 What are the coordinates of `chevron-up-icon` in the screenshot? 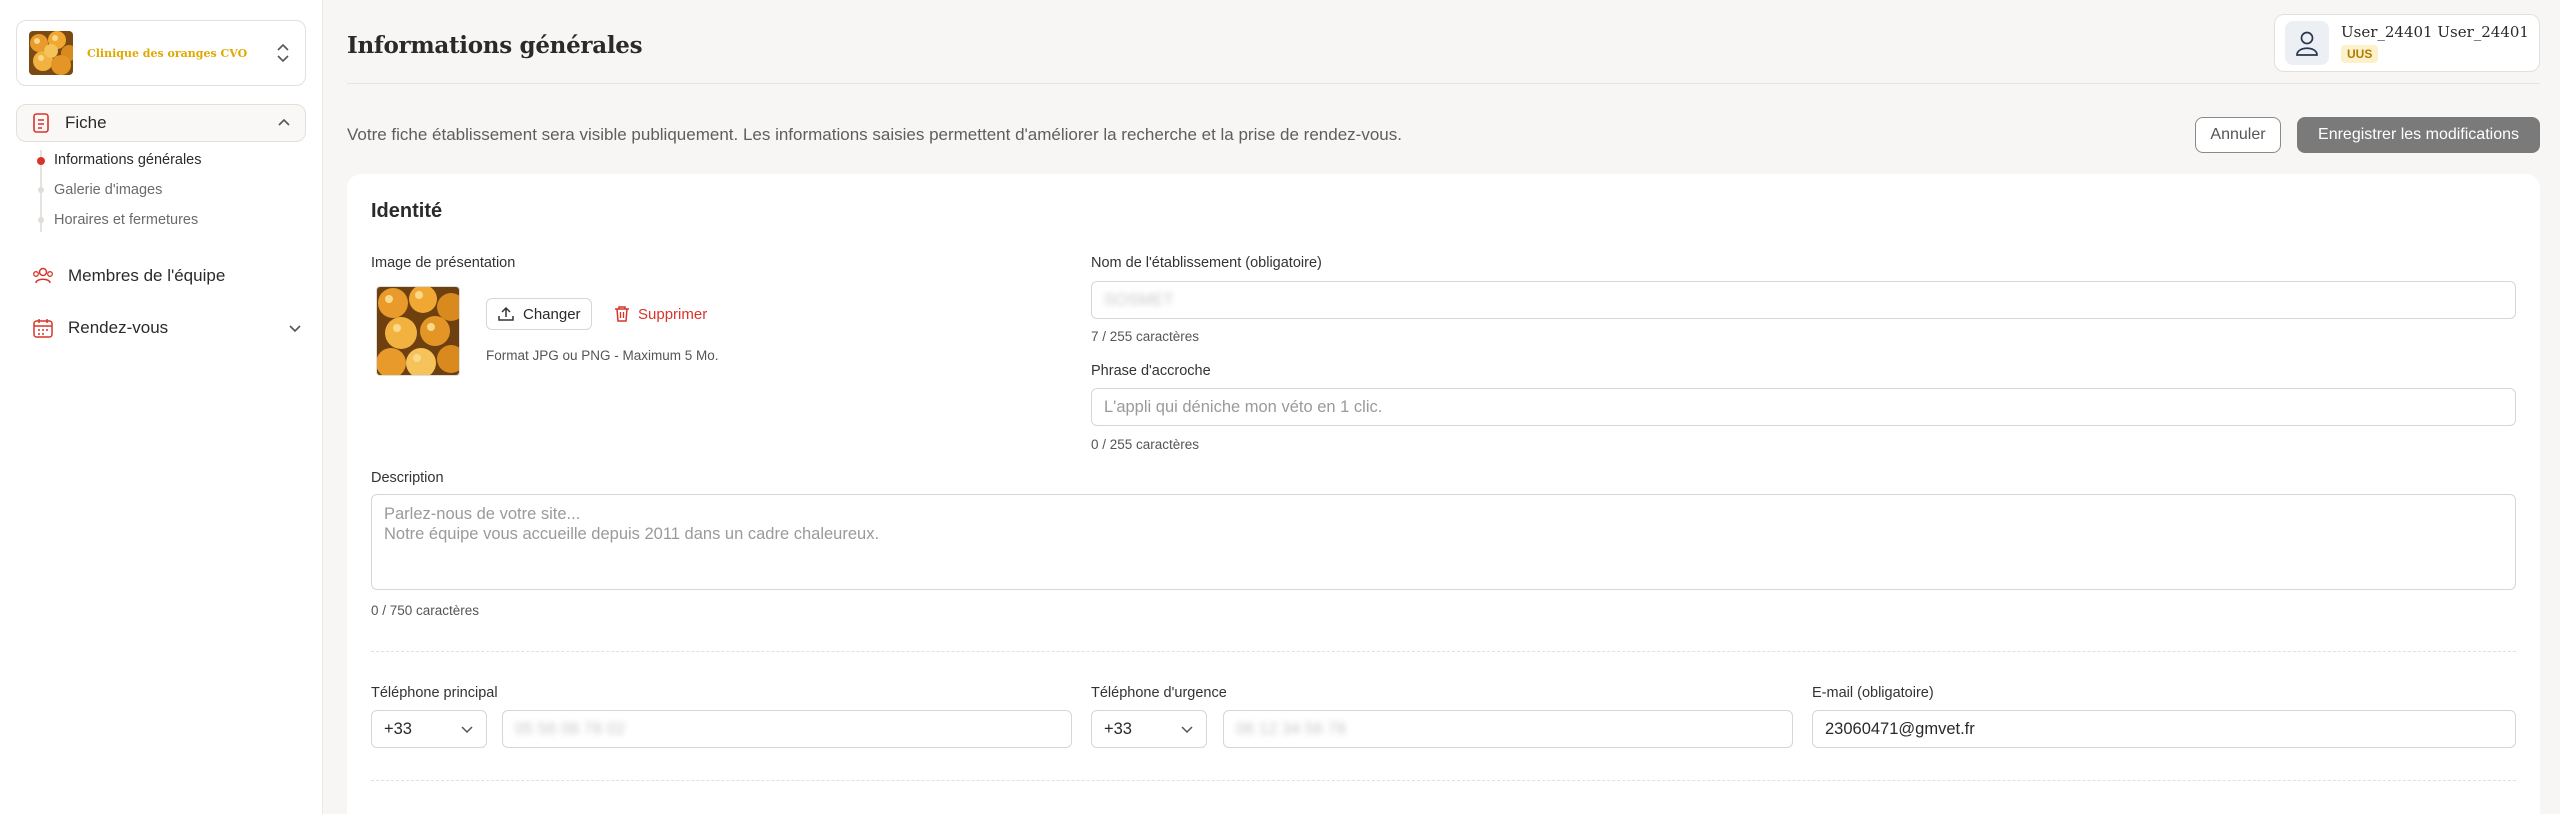 It's located at (284, 122).